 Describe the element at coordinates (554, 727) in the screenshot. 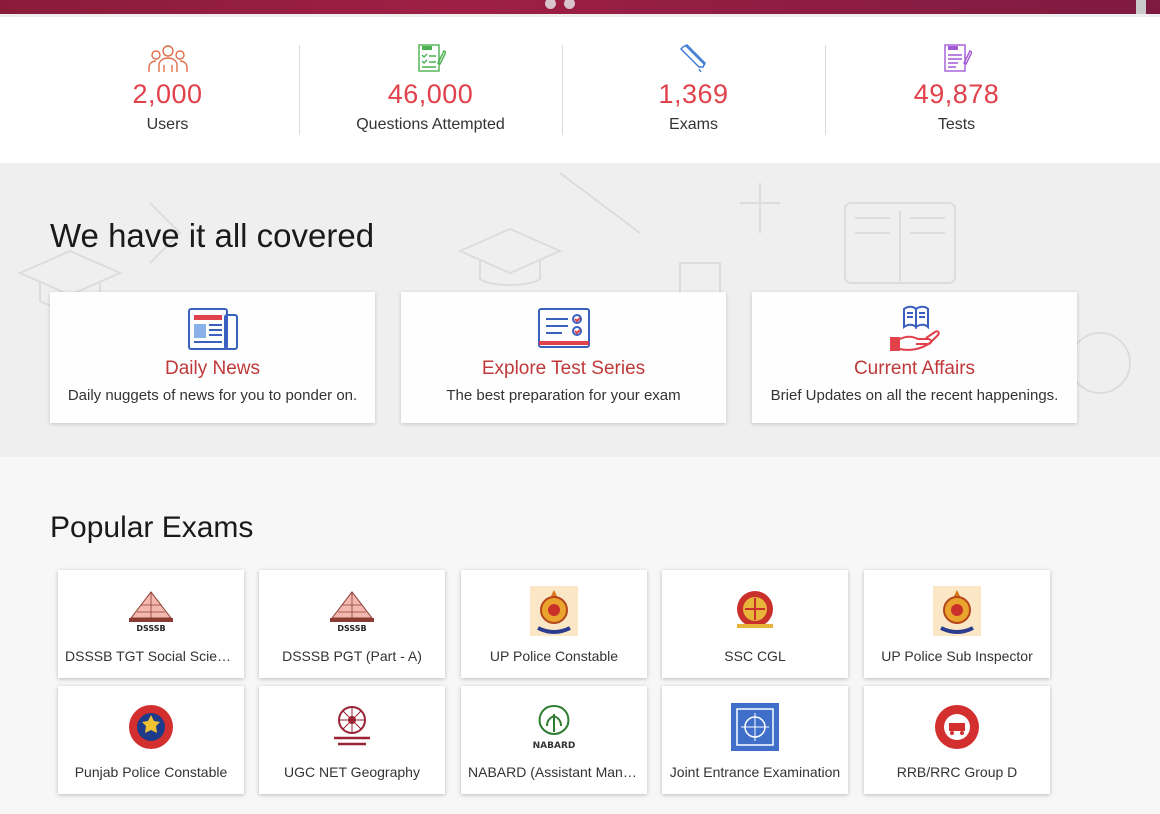

I see `nabard-logo-icon: NABARD` at that location.